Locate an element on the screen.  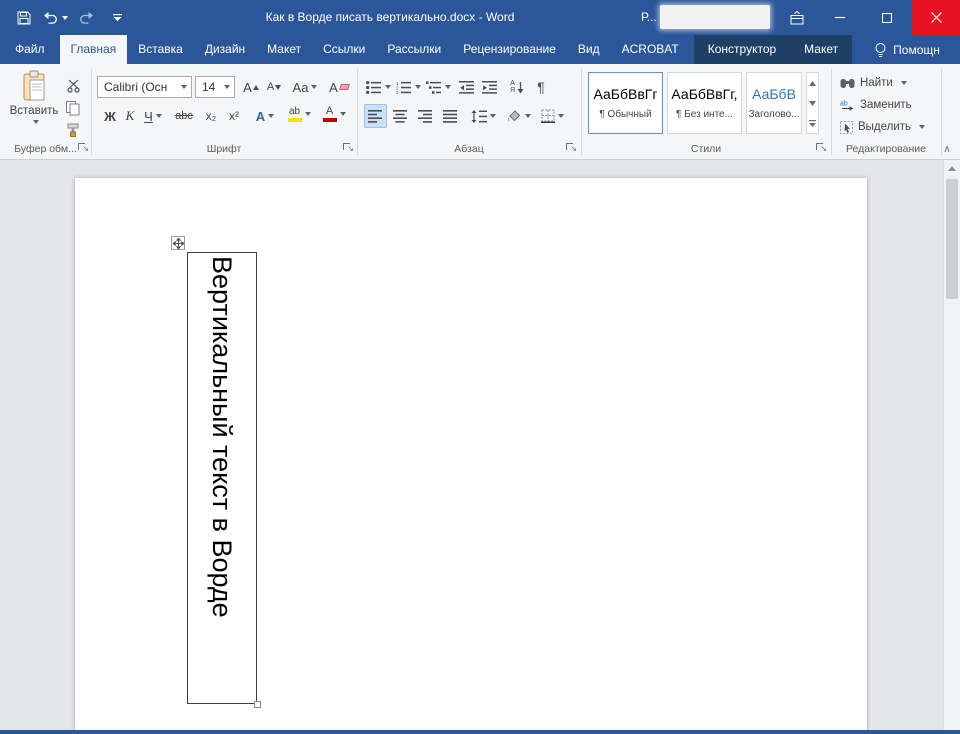
change-case-button: Aa is located at coordinates (305, 87).